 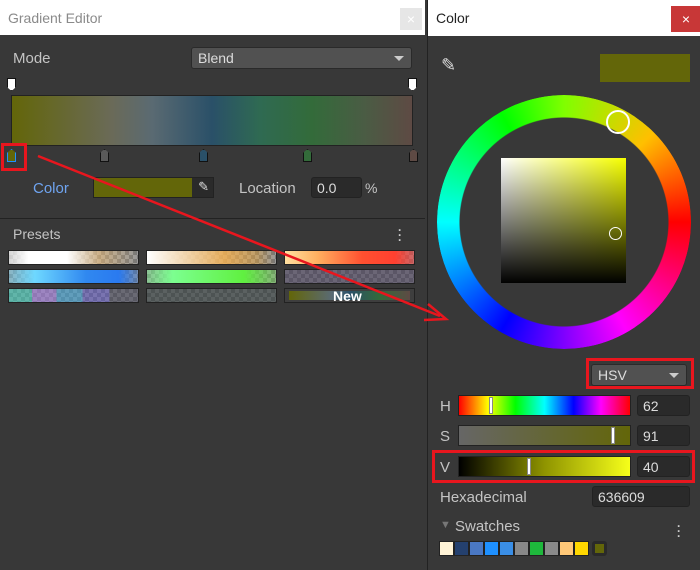 I want to click on mode-label: Mode, so click(x=32, y=58).